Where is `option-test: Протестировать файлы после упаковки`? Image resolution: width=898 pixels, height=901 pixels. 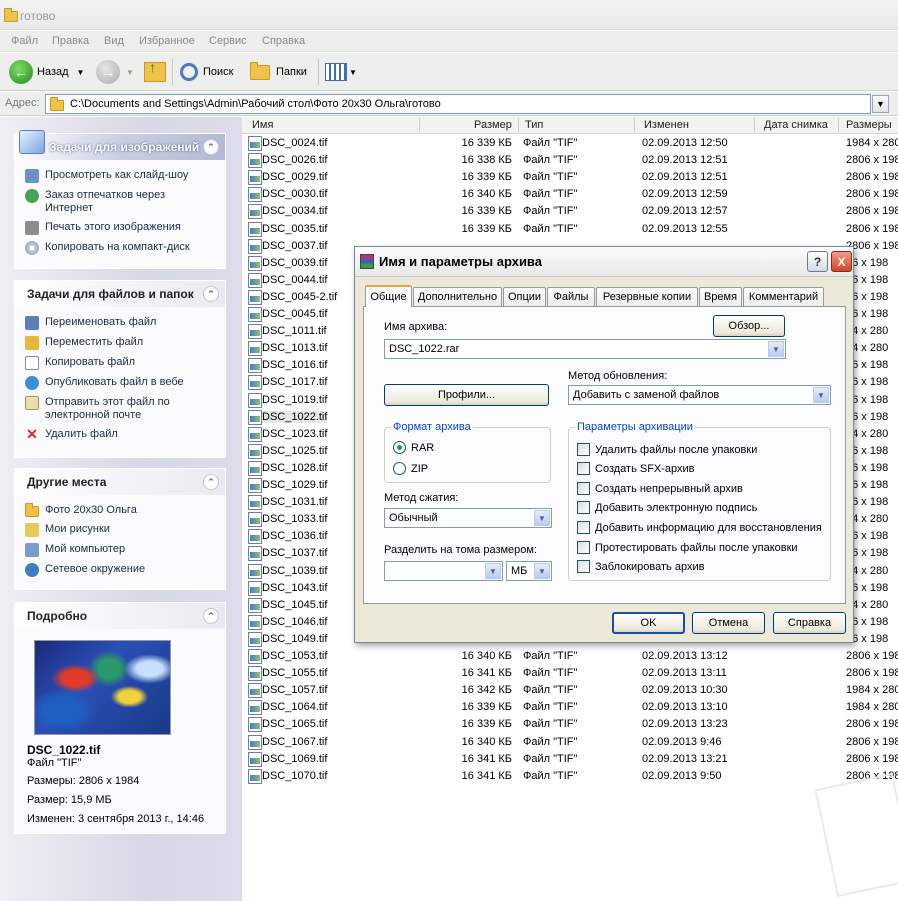
option-test: Протестировать файлы после упаковки is located at coordinates (687, 547).